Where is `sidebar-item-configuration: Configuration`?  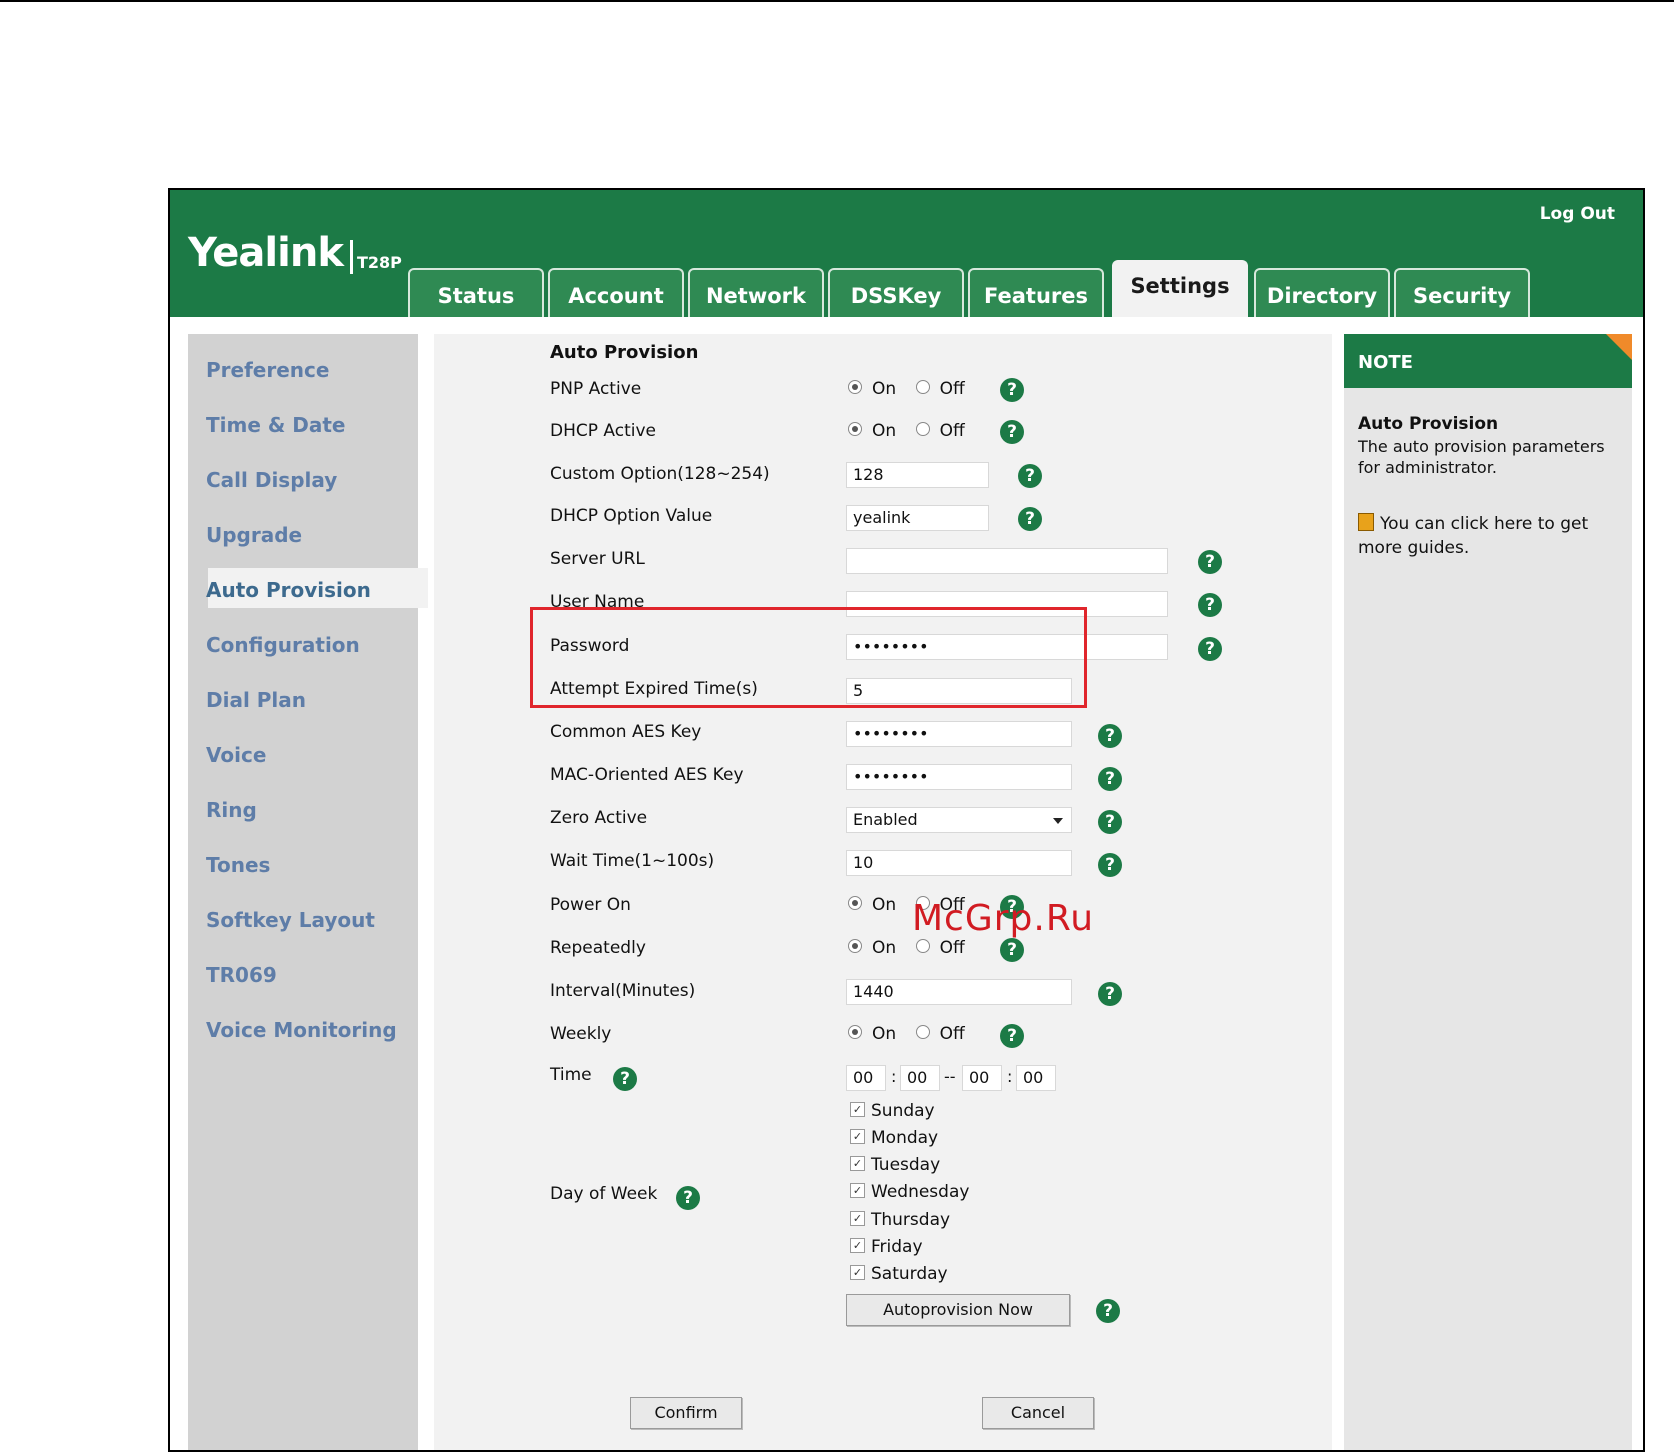
sidebar-item-configuration: Configuration is located at coordinates (283, 645).